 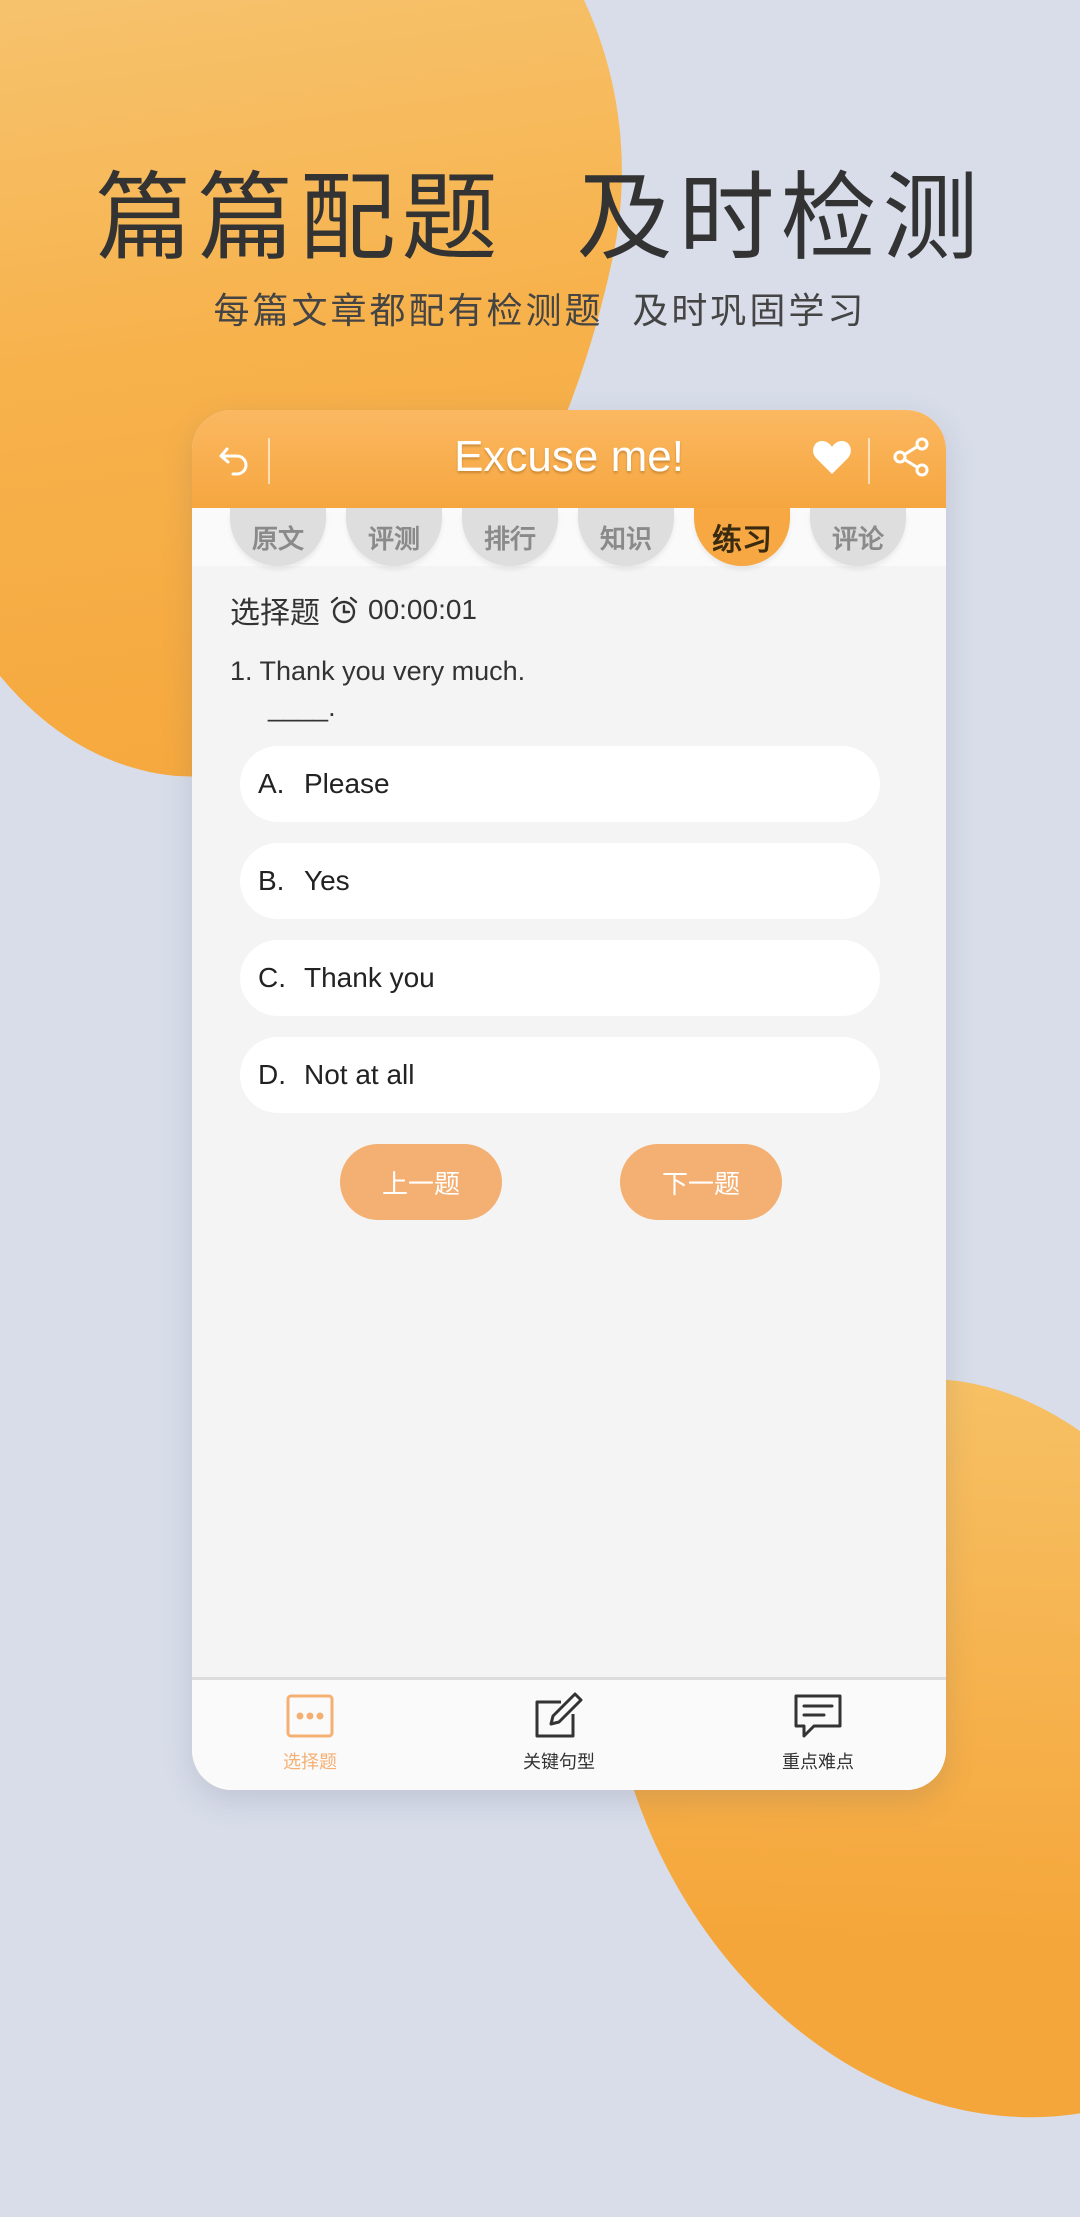 I want to click on tab-knowledge: 知识, so click(x=626, y=537).